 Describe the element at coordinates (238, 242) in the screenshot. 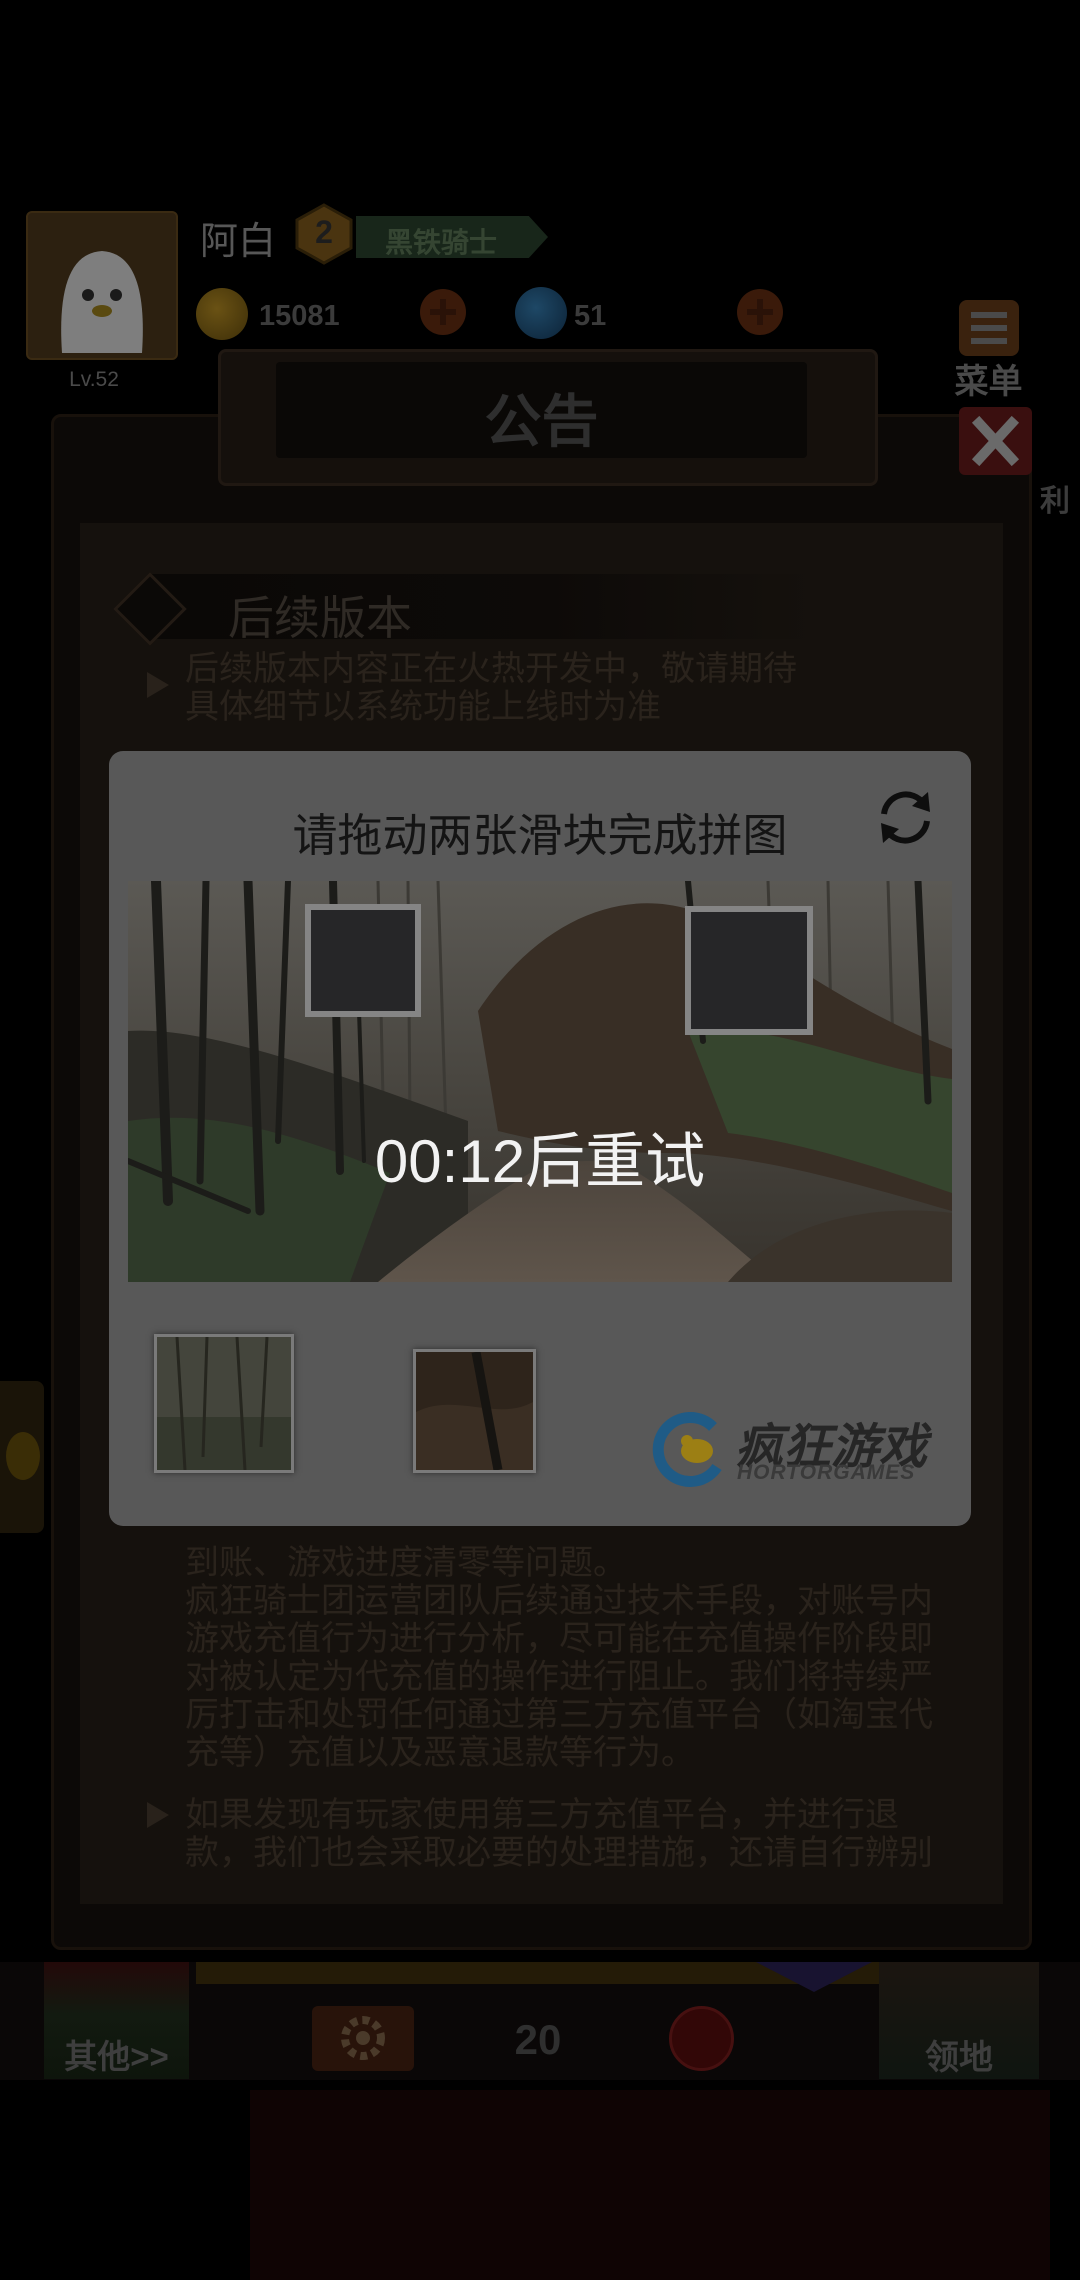

I see `player-name: 阿白` at that location.